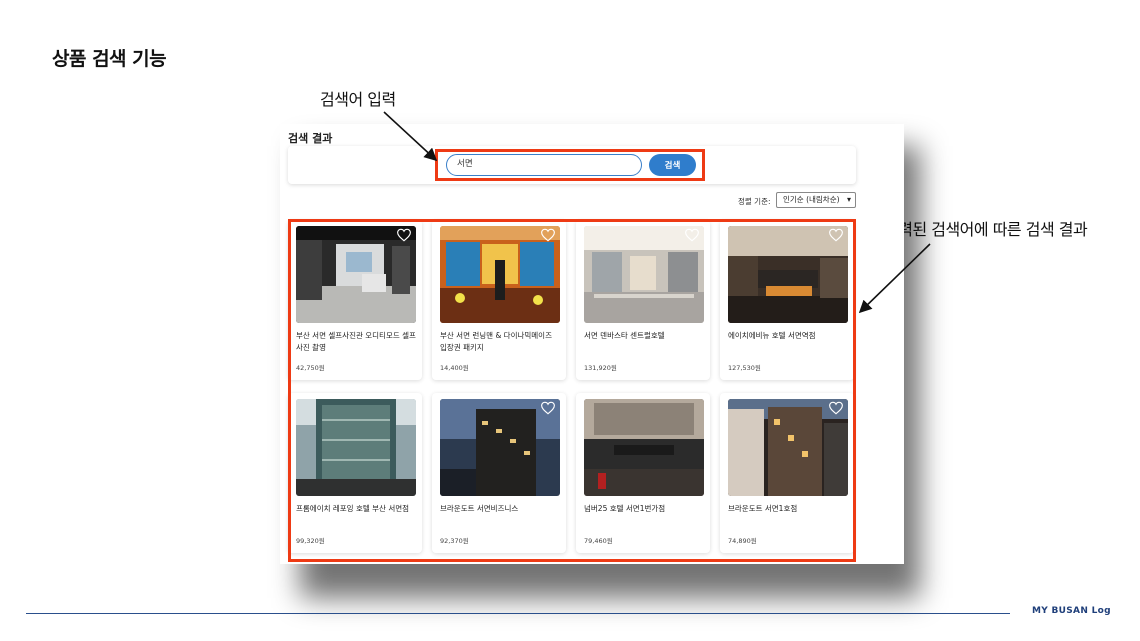 This screenshot has height=641, width=1140. Describe the element at coordinates (310, 138) in the screenshot. I see `results-heading: 검색 결과` at that location.